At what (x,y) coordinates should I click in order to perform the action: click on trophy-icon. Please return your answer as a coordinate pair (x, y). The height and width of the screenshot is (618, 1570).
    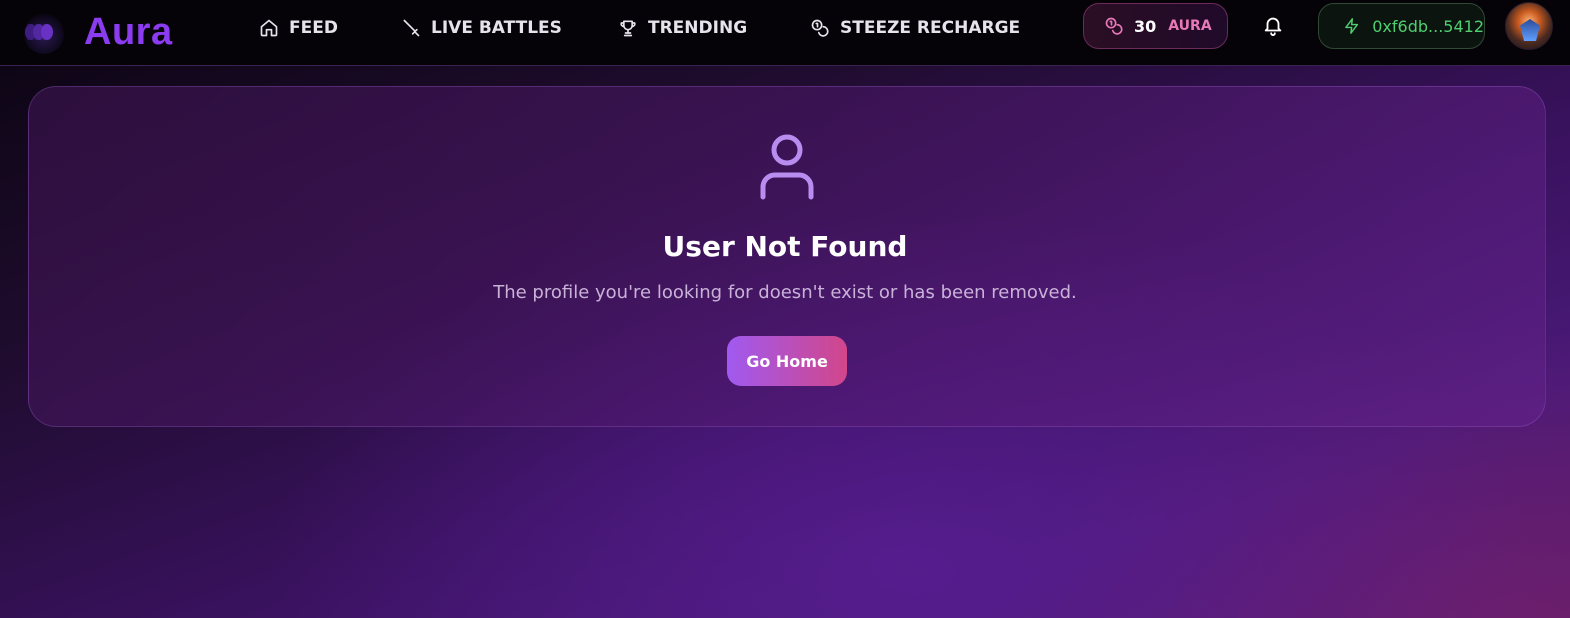
    Looking at the image, I should click on (628, 28).